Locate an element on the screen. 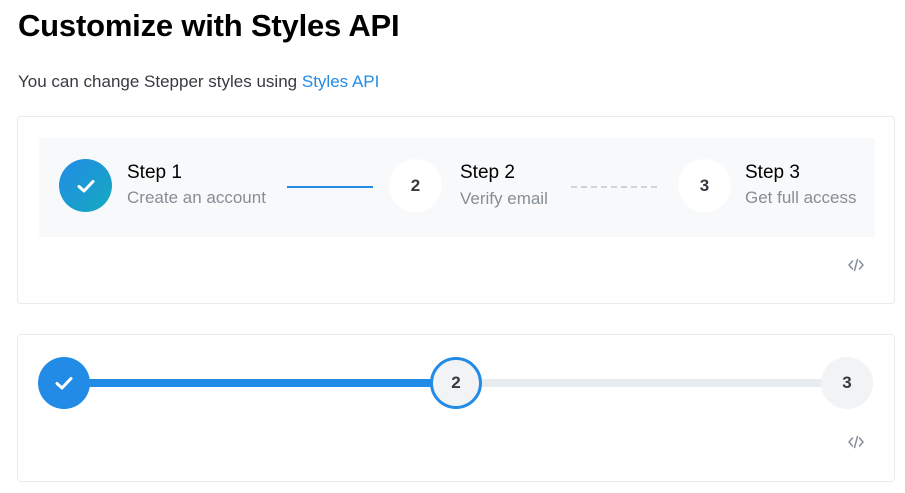 Image resolution: width=905 pixels, height=493 pixels. progress-step-2-active: 2 is located at coordinates (456, 383).